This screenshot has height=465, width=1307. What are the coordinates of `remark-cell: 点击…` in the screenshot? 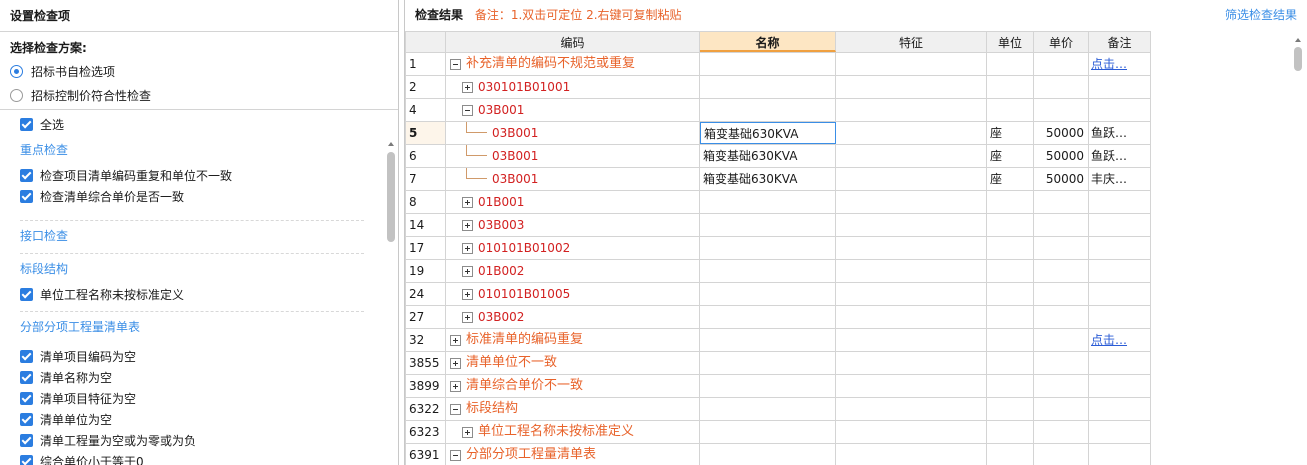 It's located at (1120, 340).